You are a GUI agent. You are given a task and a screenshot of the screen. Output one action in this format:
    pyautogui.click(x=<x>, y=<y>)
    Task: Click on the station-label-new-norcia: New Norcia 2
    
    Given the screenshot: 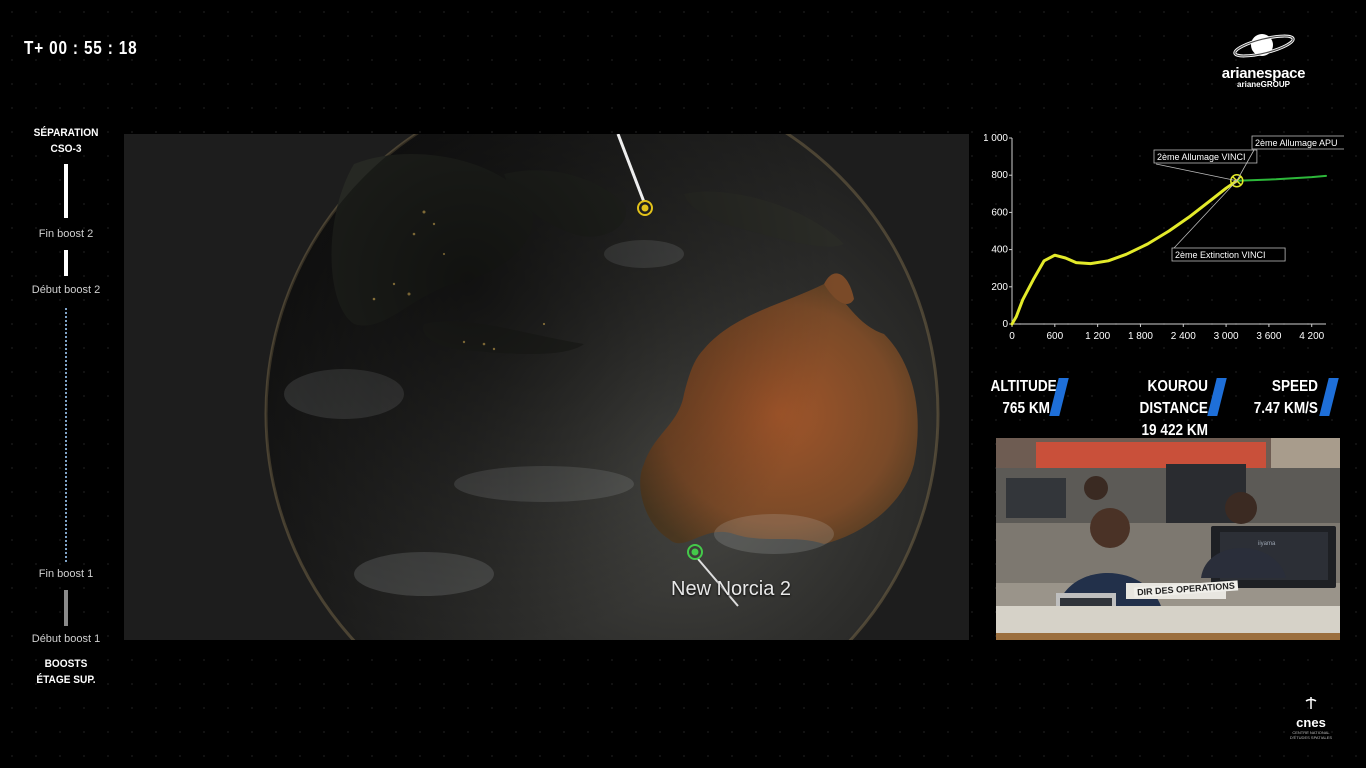 What is the action you would take?
    pyautogui.click(x=731, y=589)
    